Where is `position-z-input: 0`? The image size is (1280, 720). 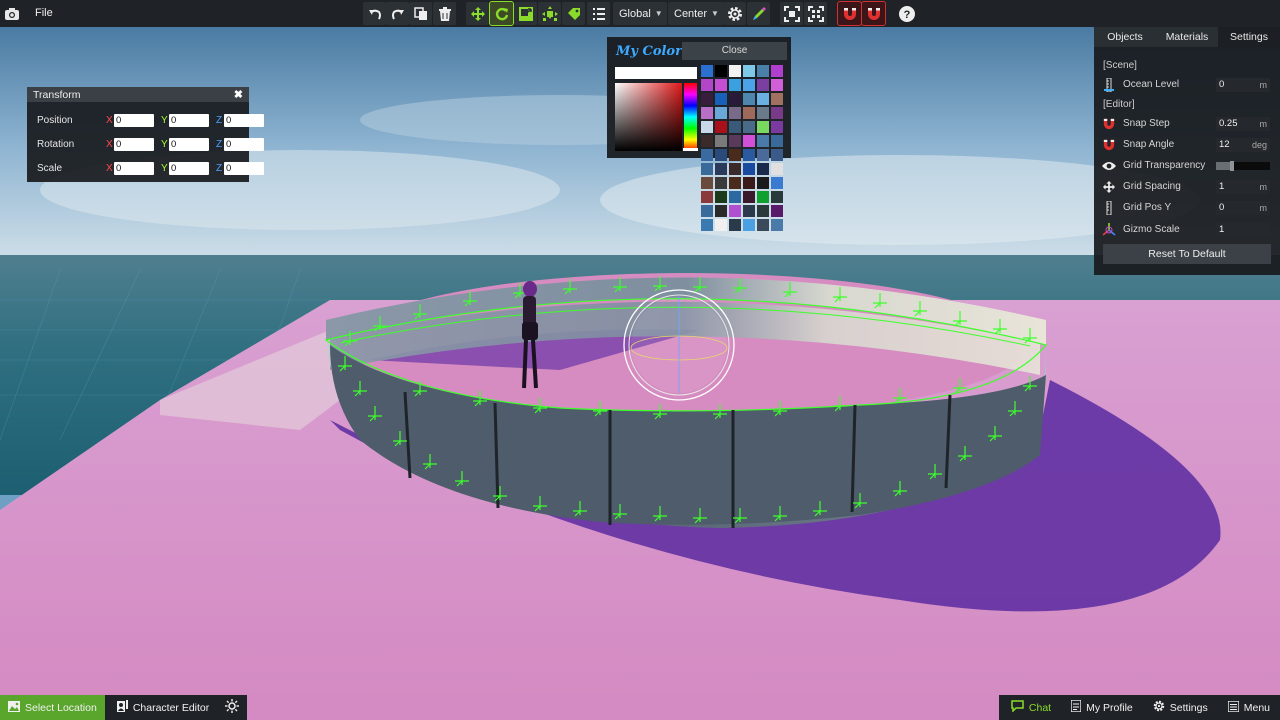 position-z-input: 0 is located at coordinates (244, 120).